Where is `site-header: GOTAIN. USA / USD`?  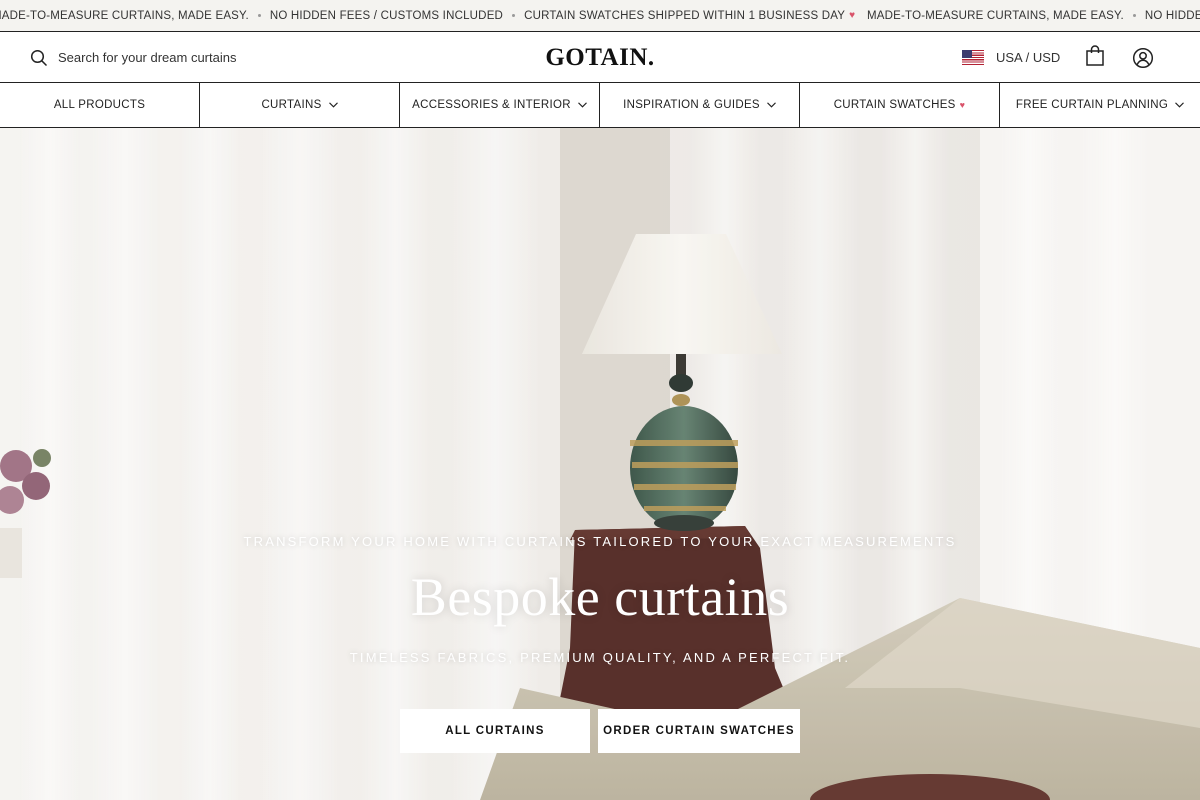 site-header: GOTAIN. USA / USD is located at coordinates (600, 57).